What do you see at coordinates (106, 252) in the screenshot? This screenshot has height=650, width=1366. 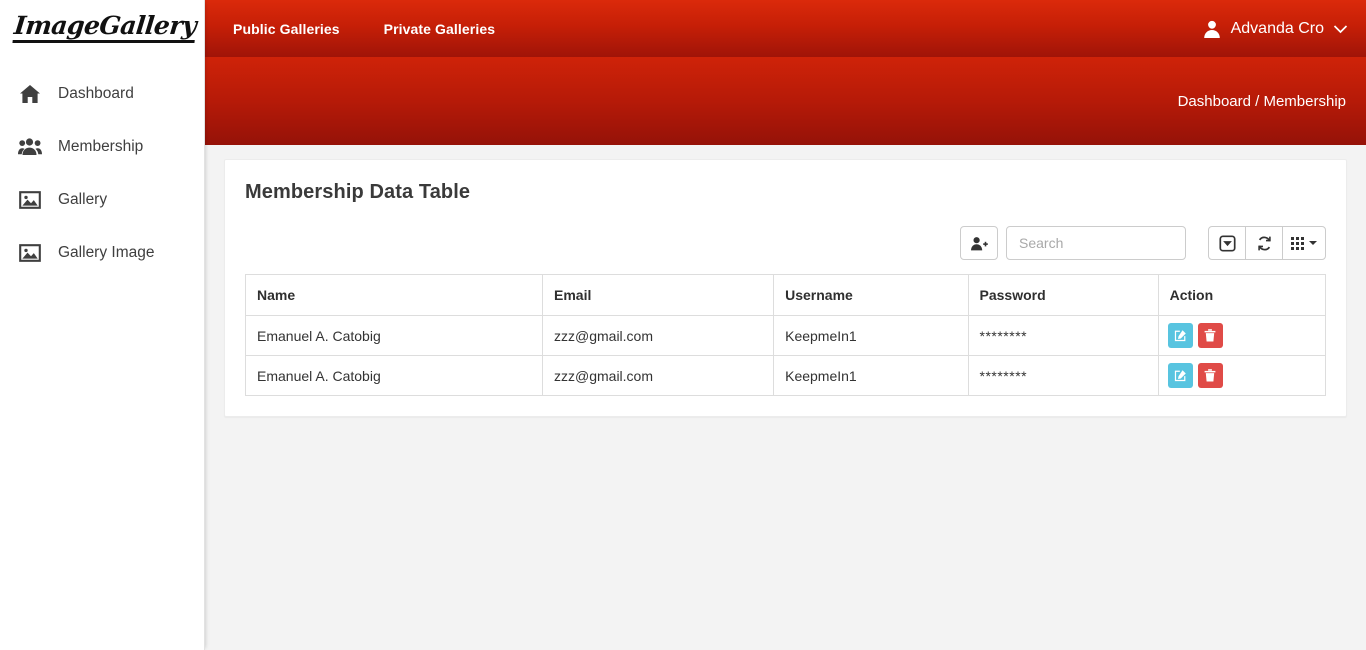 I see `sidebar-item-label: Gallery Image` at bounding box center [106, 252].